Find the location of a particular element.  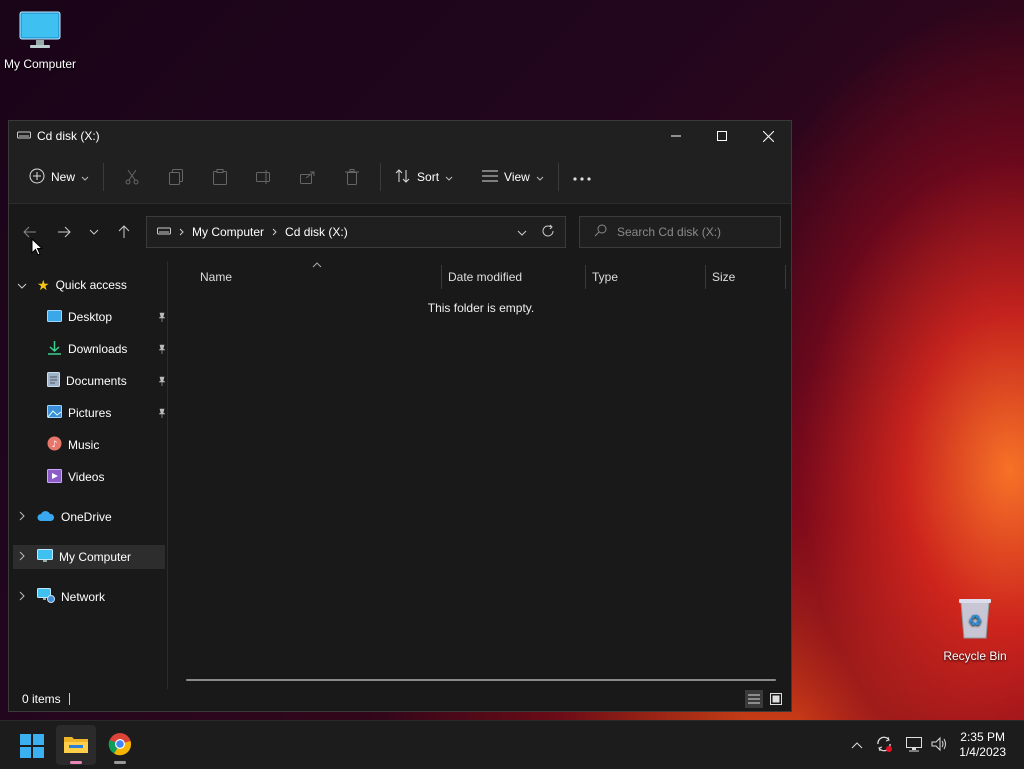

clock: 2:35 PM 1/4/2023 is located at coordinates (982, 745).